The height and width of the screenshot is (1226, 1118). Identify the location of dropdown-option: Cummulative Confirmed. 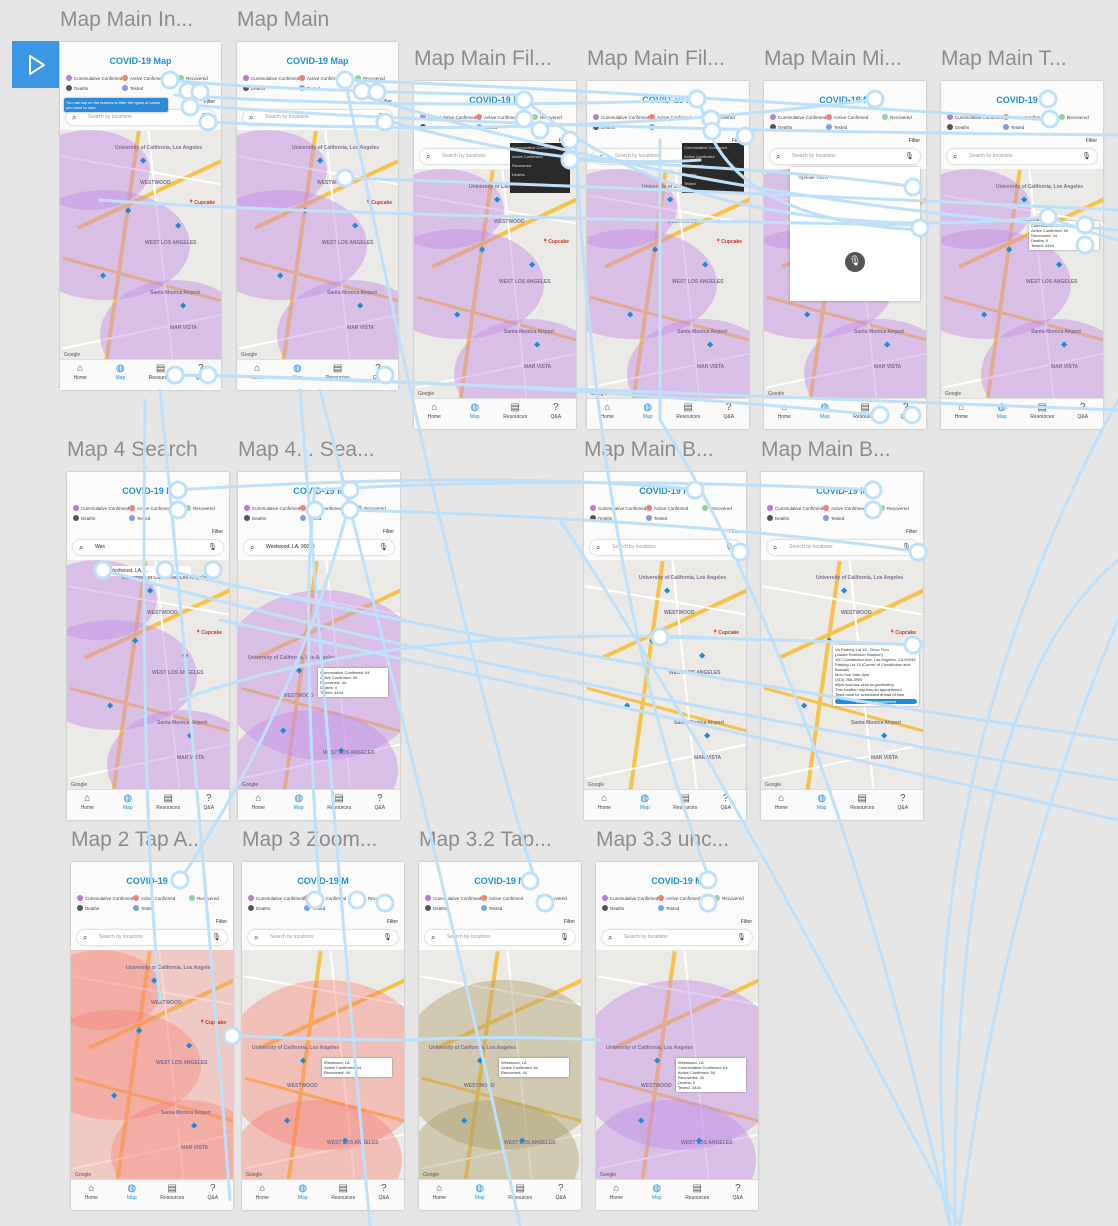
(713, 147).